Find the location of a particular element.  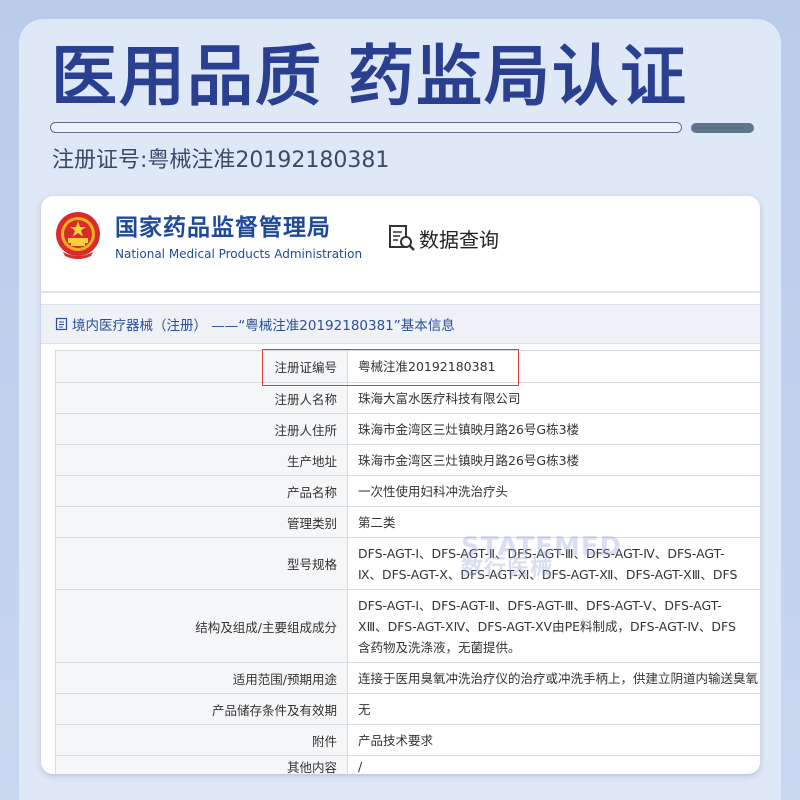

field-label: 注册人名称 is located at coordinates (201, 398).